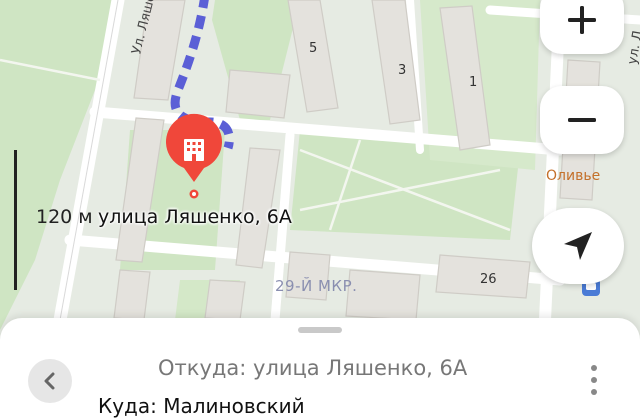  I want to click on more-options-icon, so click(594, 382).